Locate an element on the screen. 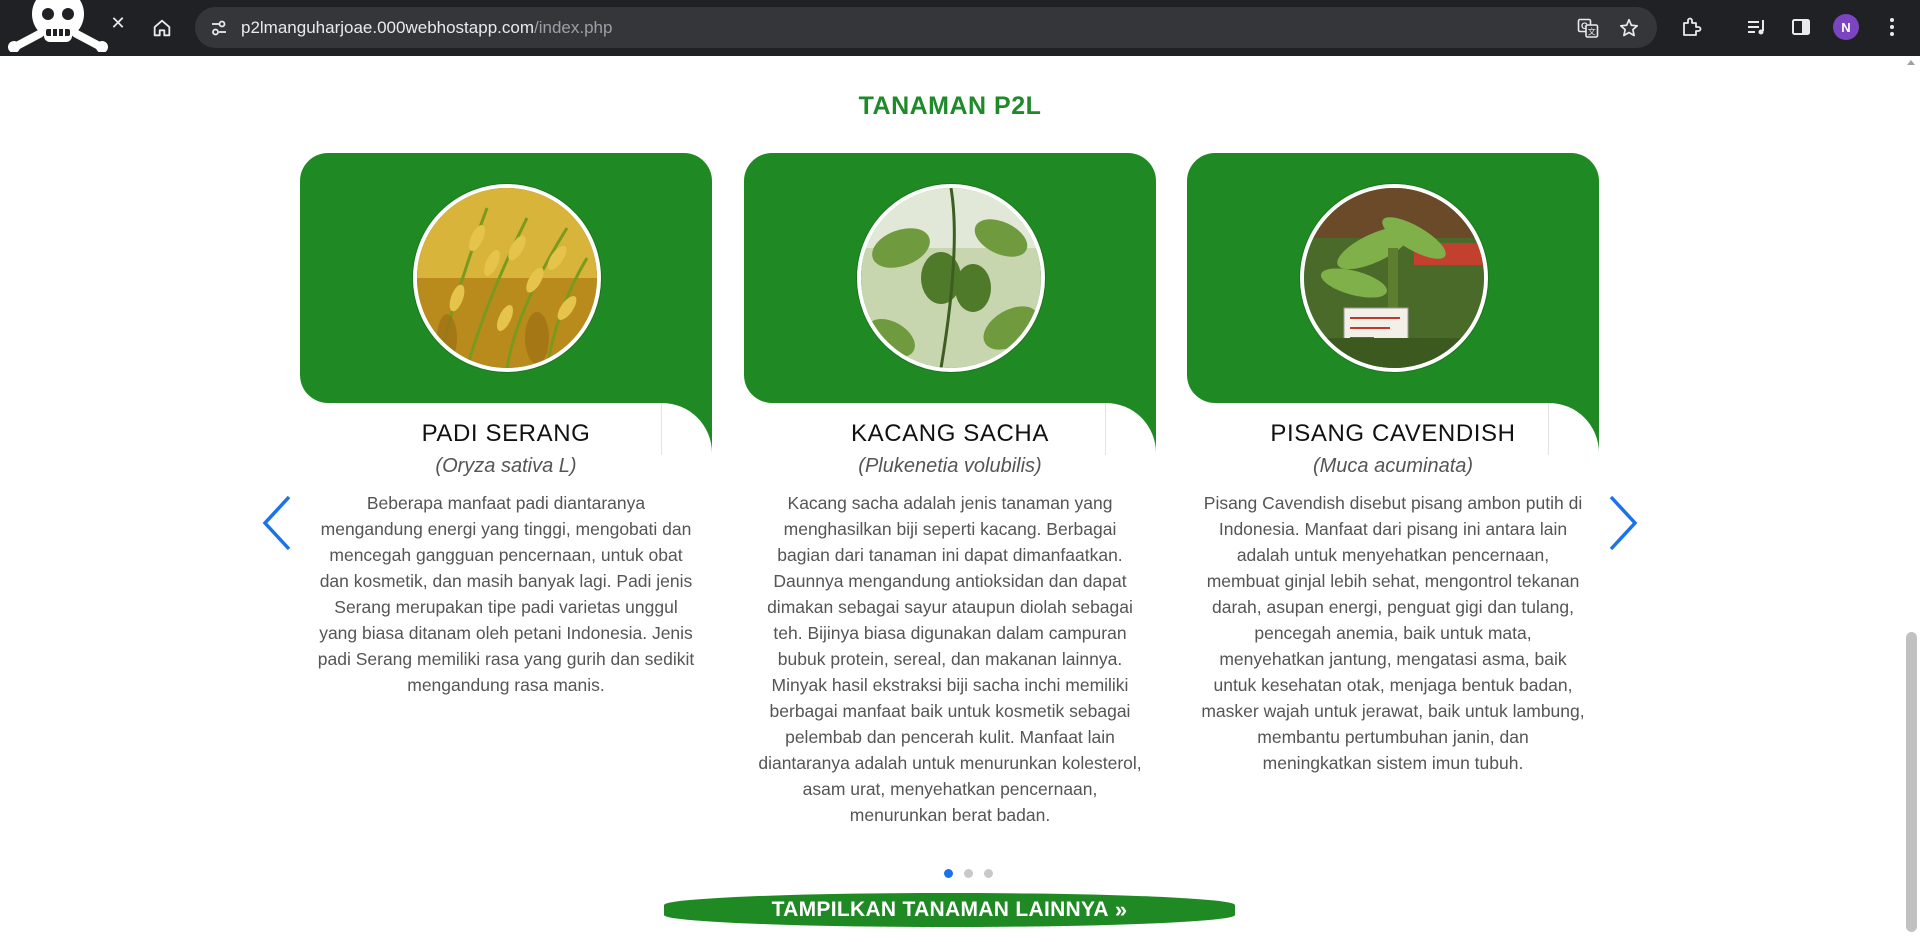 The width and height of the screenshot is (1920, 942). plant-name: PISANG CAVENDISH is located at coordinates (1393, 433).